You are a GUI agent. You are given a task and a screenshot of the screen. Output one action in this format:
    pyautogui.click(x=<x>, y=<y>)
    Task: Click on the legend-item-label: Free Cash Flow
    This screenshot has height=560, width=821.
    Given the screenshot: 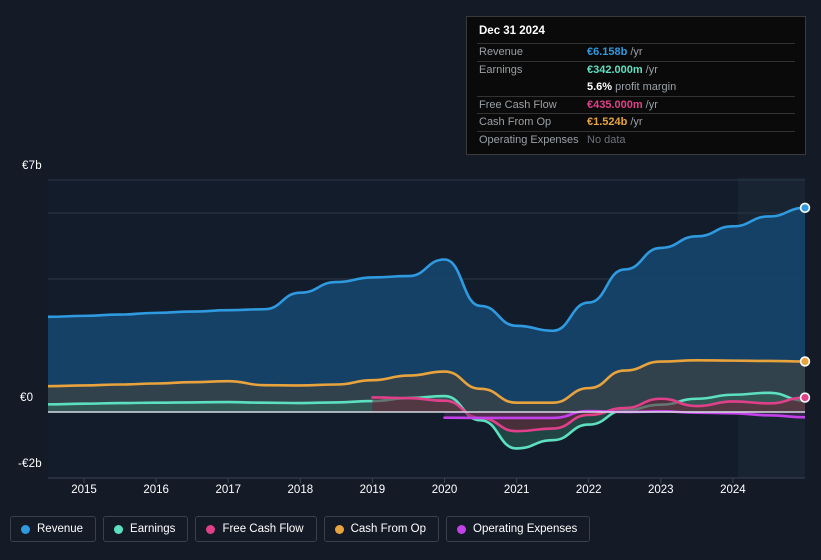 What is the action you would take?
    pyautogui.click(x=263, y=529)
    